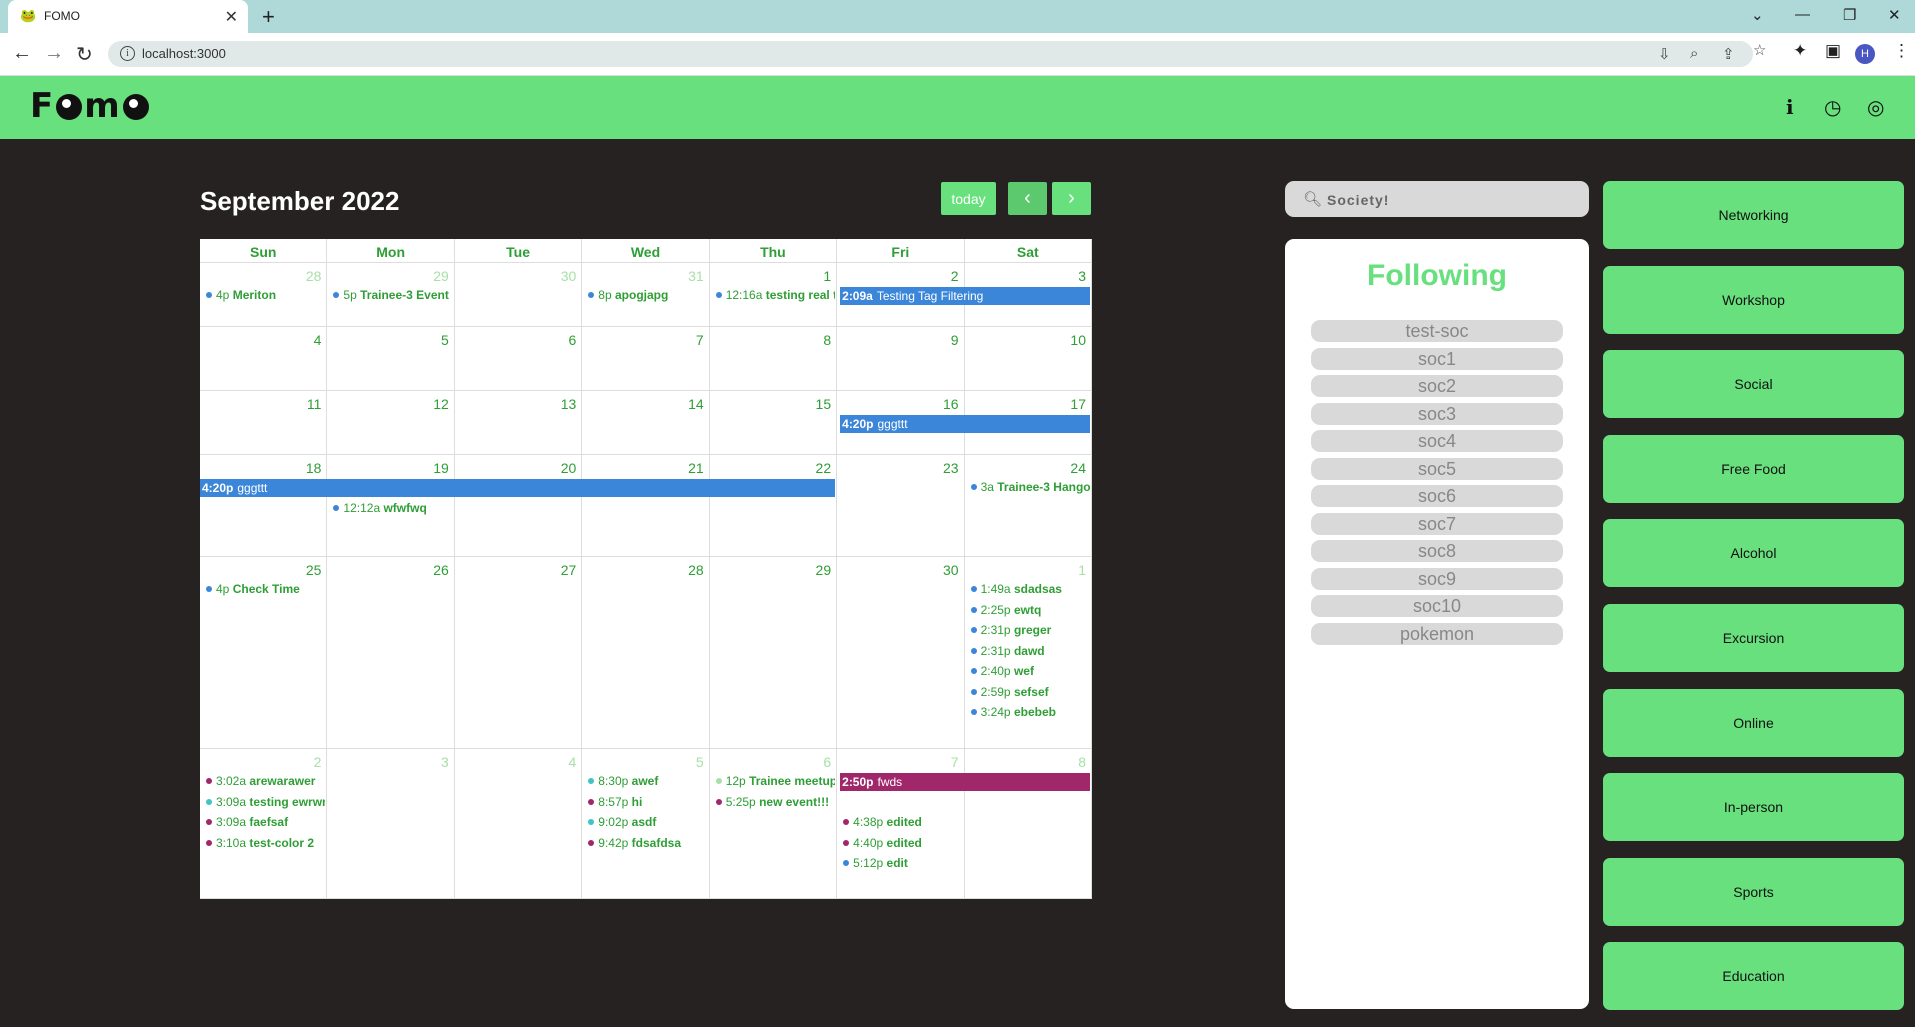  I want to click on calendar-event: 9:02p asdf, so click(647, 822).